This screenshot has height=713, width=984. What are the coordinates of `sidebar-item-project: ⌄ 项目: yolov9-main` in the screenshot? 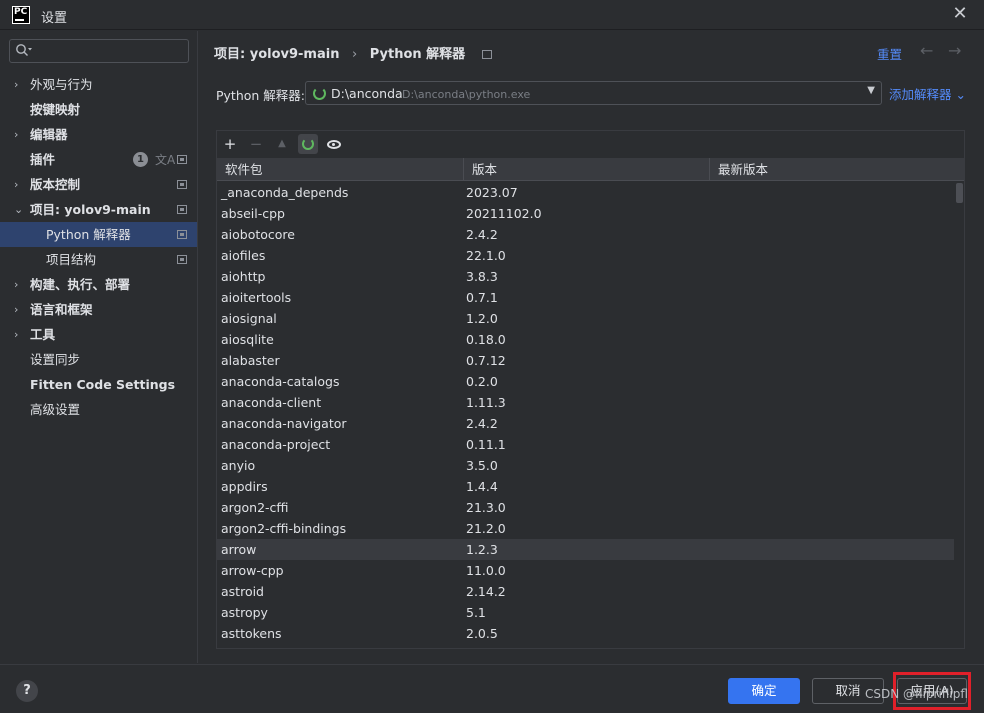 It's located at (98, 209).